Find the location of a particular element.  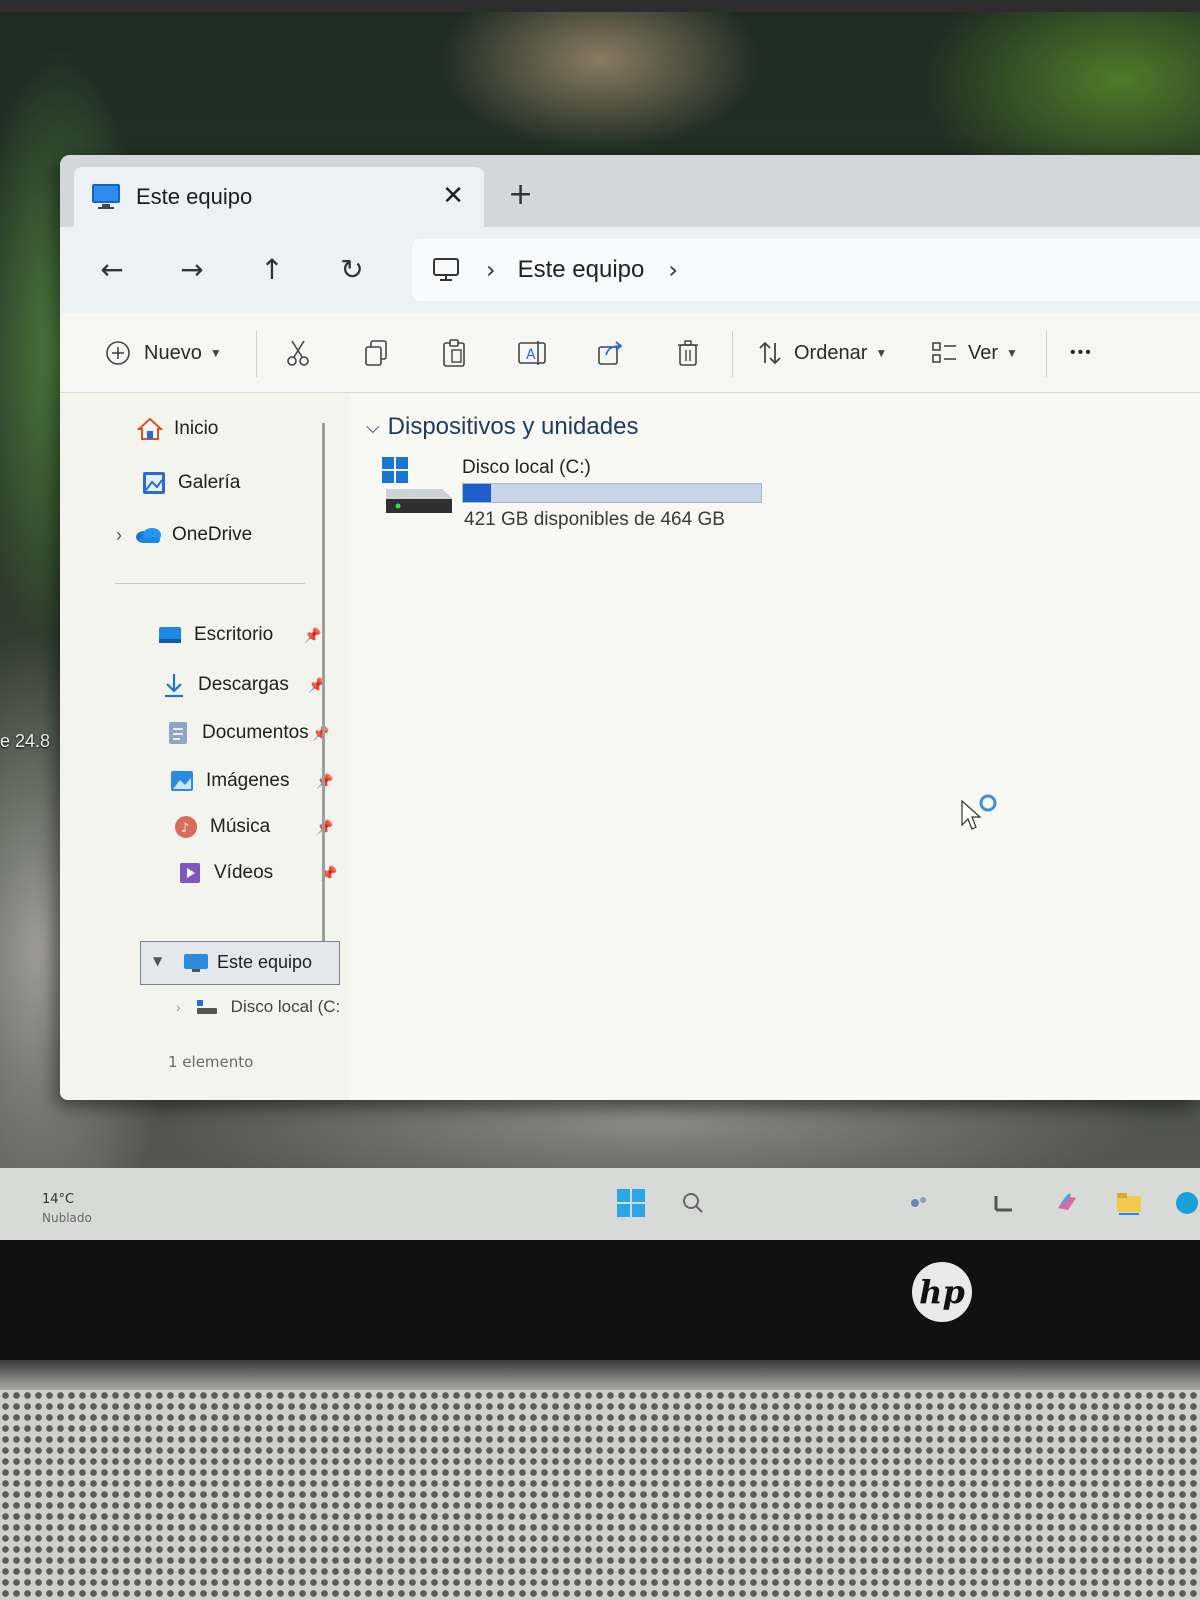

desktop-folder-icon is located at coordinates (170, 635).